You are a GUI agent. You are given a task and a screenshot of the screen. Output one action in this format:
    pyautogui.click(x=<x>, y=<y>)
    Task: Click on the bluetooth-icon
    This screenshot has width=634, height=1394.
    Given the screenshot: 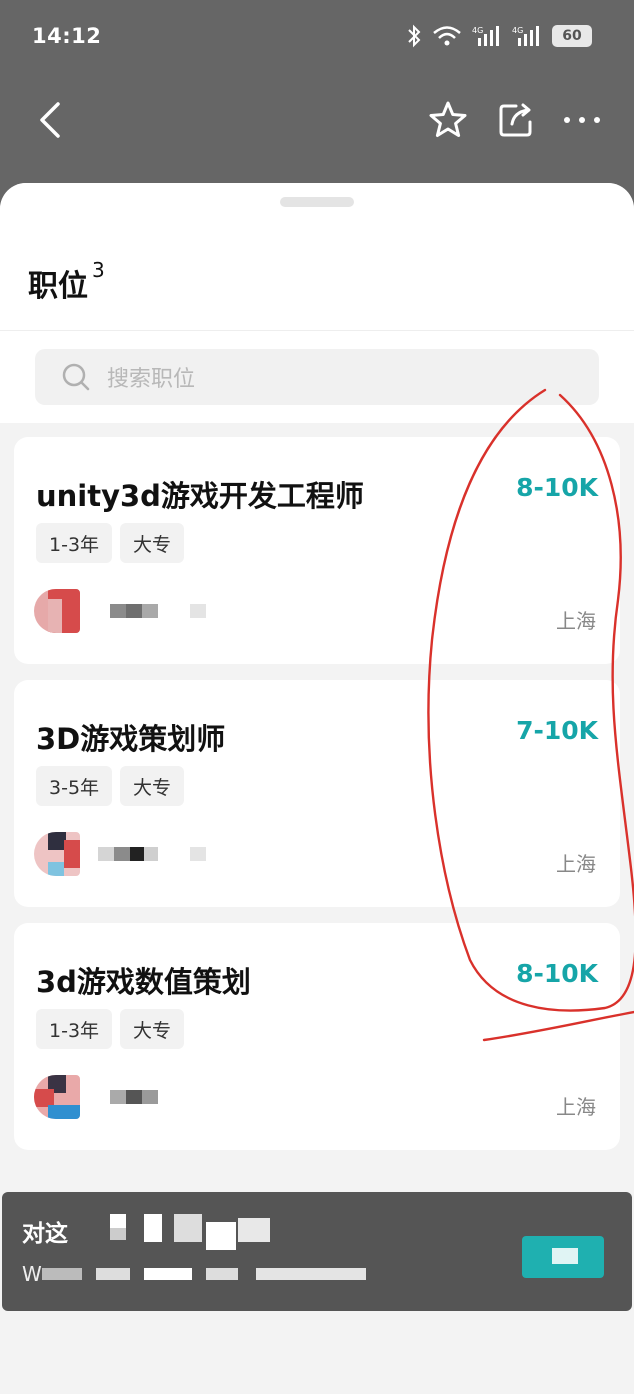 What is the action you would take?
    pyautogui.click(x=414, y=36)
    